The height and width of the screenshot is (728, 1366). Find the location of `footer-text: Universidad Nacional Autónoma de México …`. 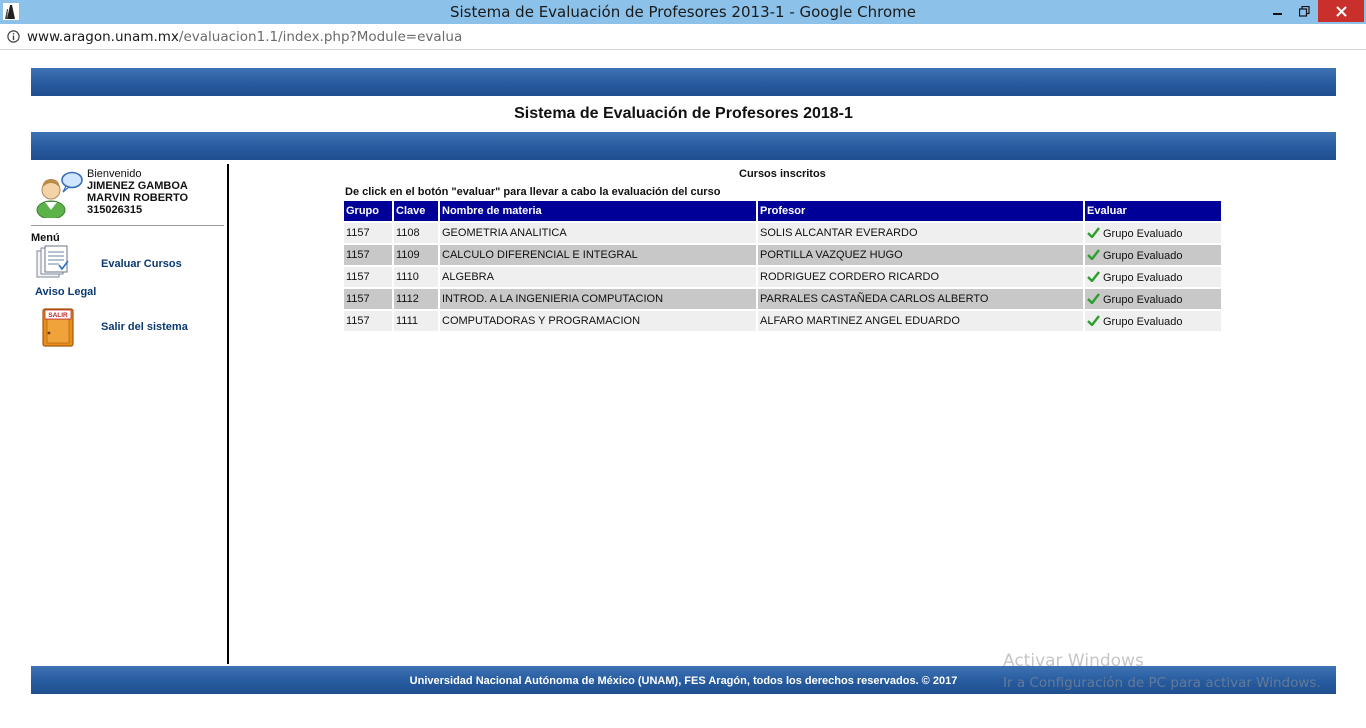

footer-text: Universidad Nacional Autónoma de México … is located at coordinates (683, 681).